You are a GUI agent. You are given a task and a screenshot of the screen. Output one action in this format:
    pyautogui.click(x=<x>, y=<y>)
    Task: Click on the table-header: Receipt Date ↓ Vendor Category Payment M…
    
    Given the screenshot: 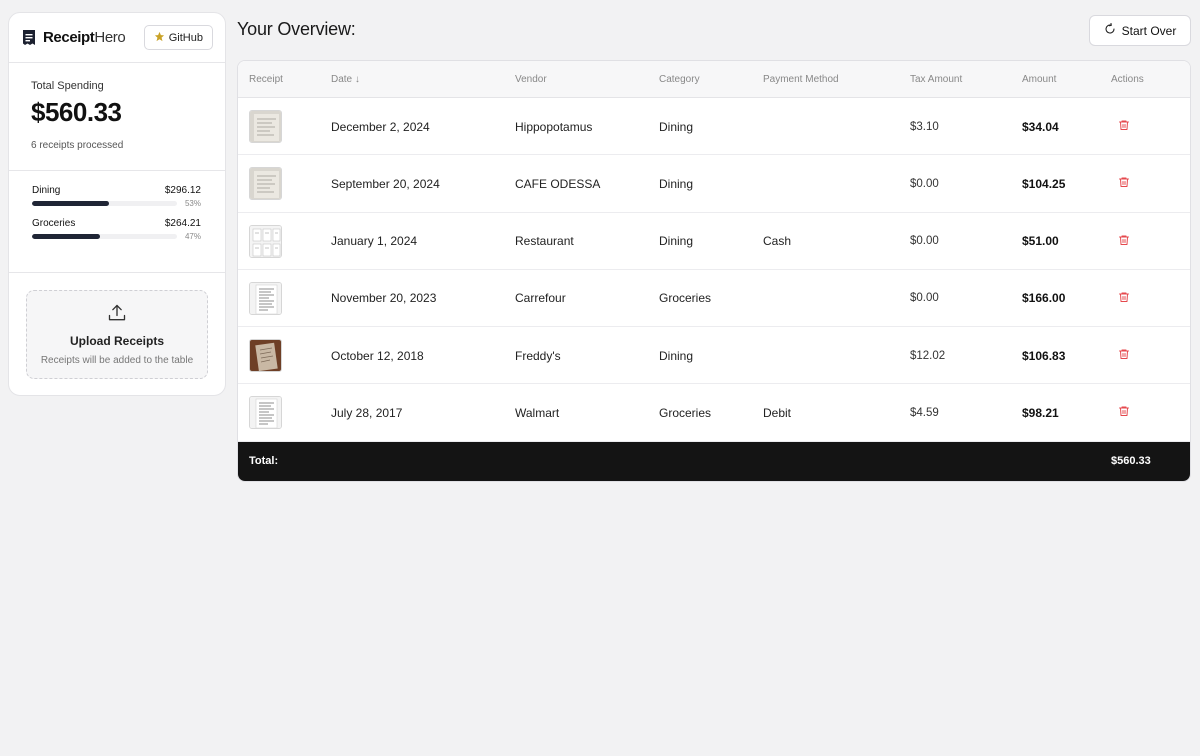 What is the action you would take?
    pyautogui.click(x=714, y=79)
    